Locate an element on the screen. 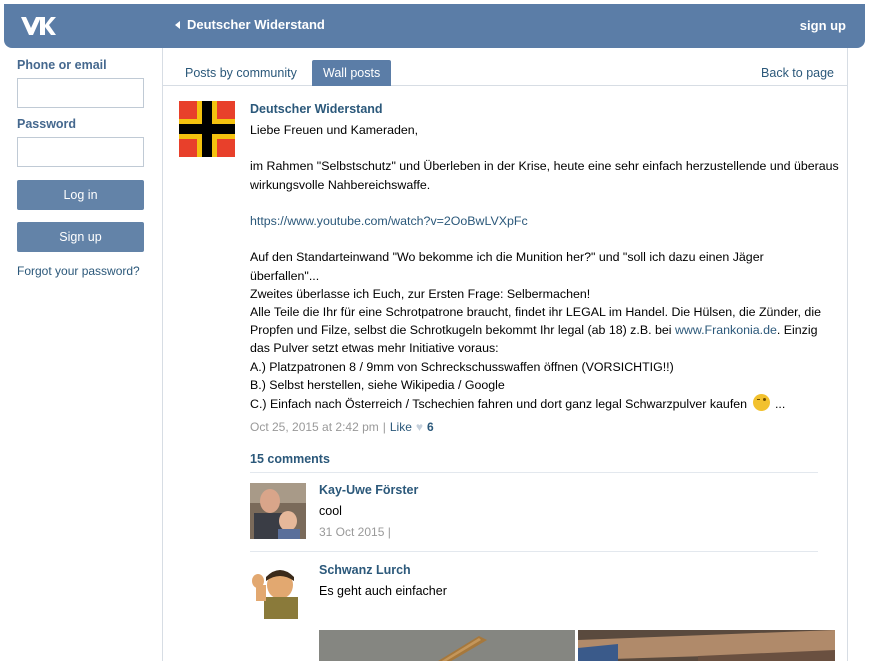 Image resolution: width=873 pixels, height=661 pixels. password-input is located at coordinates (80, 152).